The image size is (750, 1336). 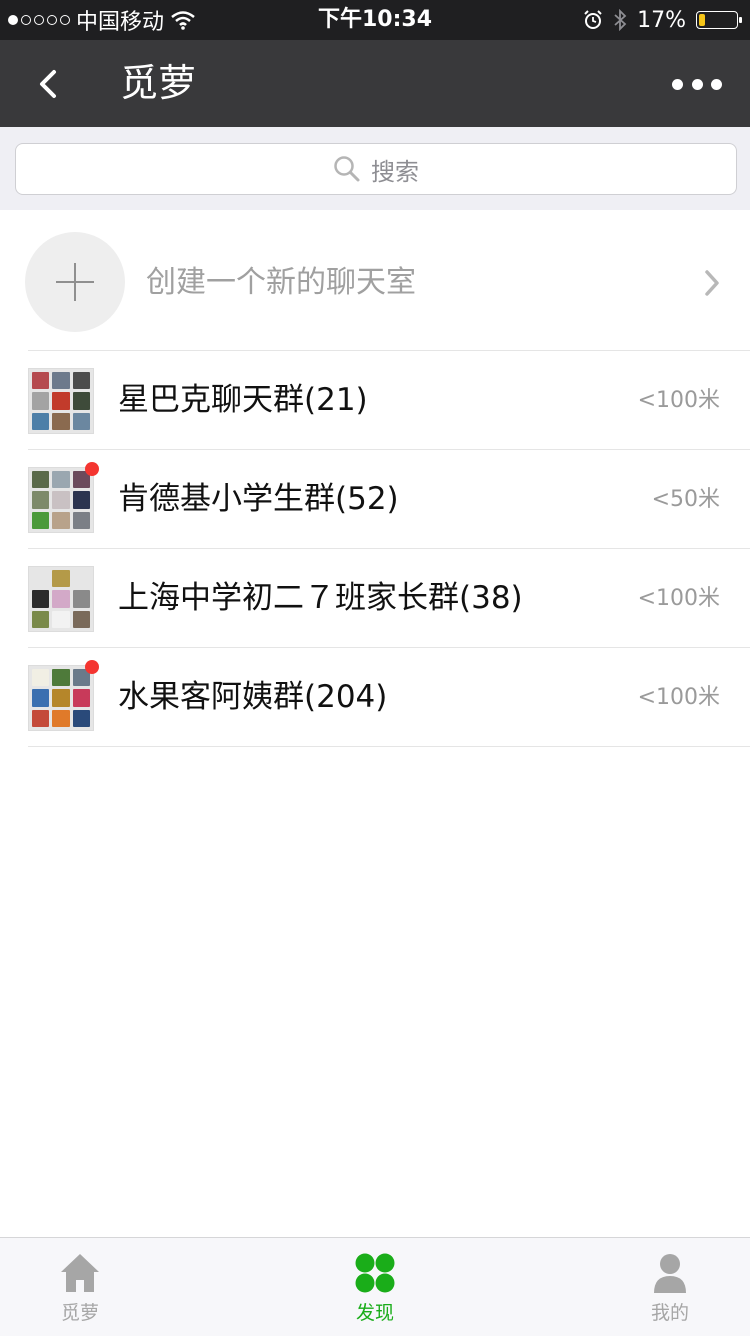 What do you see at coordinates (669, 1313) in the screenshot?
I see `tab-label: 我的` at bounding box center [669, 1313].